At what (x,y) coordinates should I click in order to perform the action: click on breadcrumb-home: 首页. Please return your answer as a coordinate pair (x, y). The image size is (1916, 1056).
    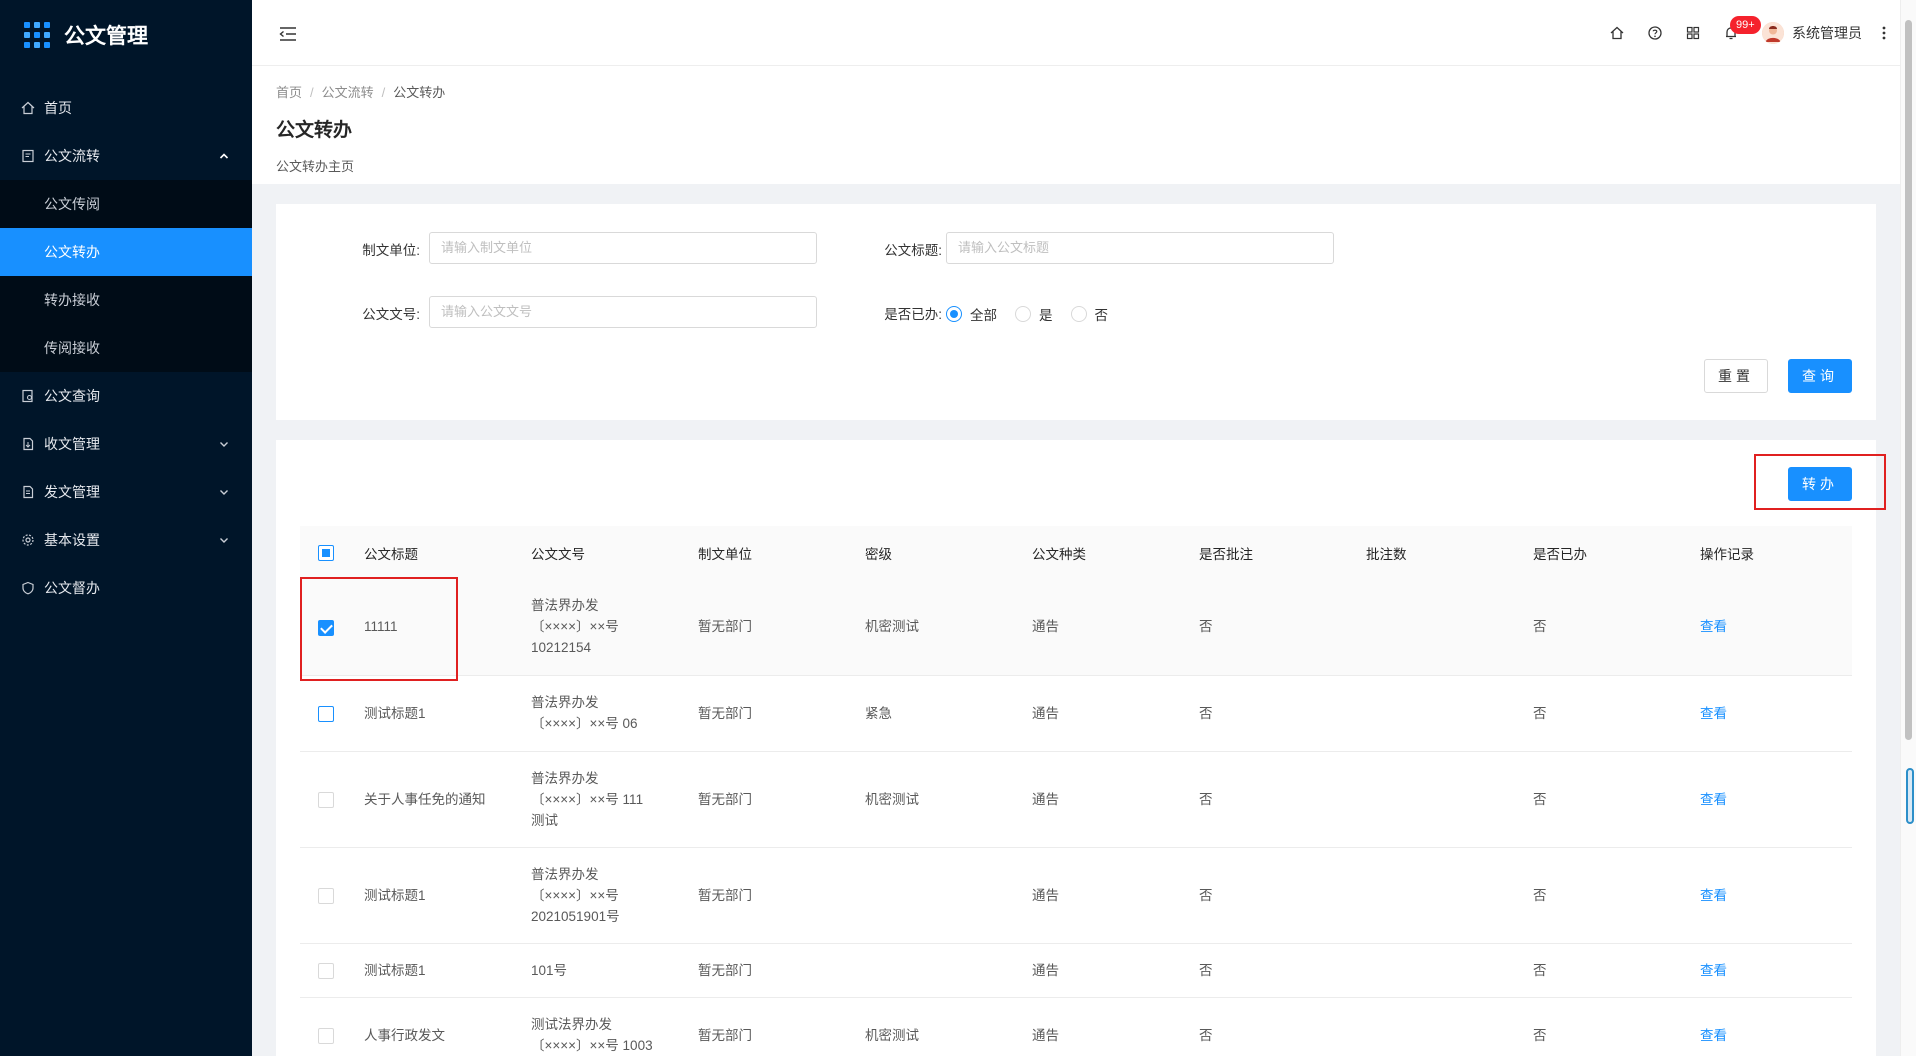
    Looking at the image, I should click on (289, 92).